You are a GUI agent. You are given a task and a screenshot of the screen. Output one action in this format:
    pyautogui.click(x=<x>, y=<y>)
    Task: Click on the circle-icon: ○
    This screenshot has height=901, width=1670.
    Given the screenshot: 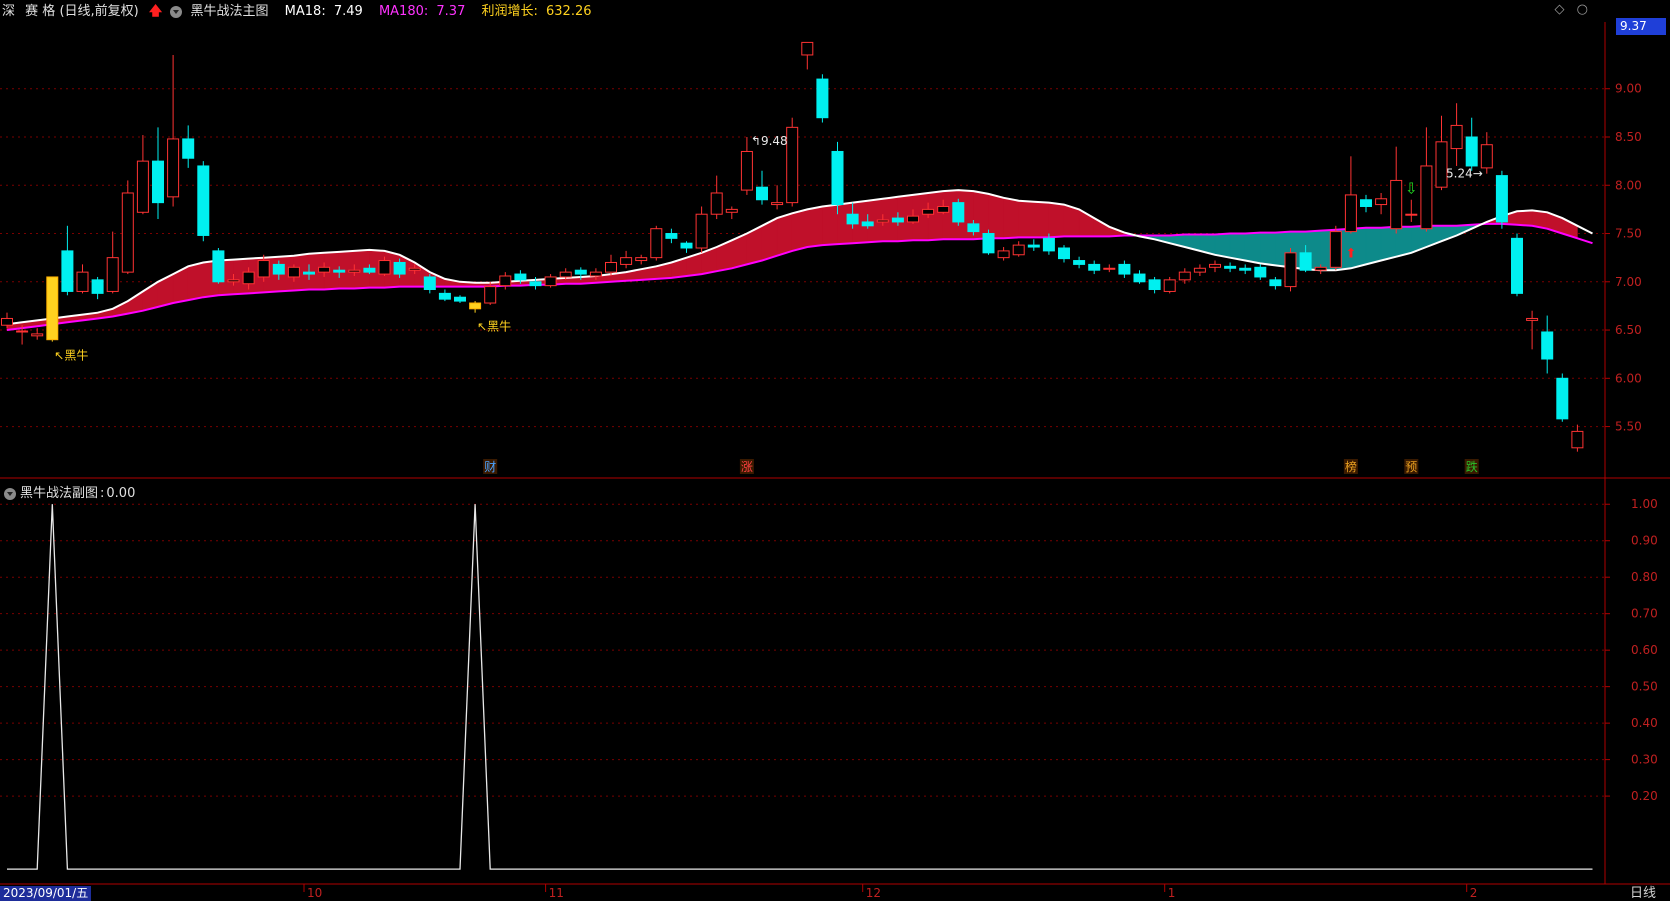 What is the action you would take?
    pyautogui.click(x=1582, y=9)
    